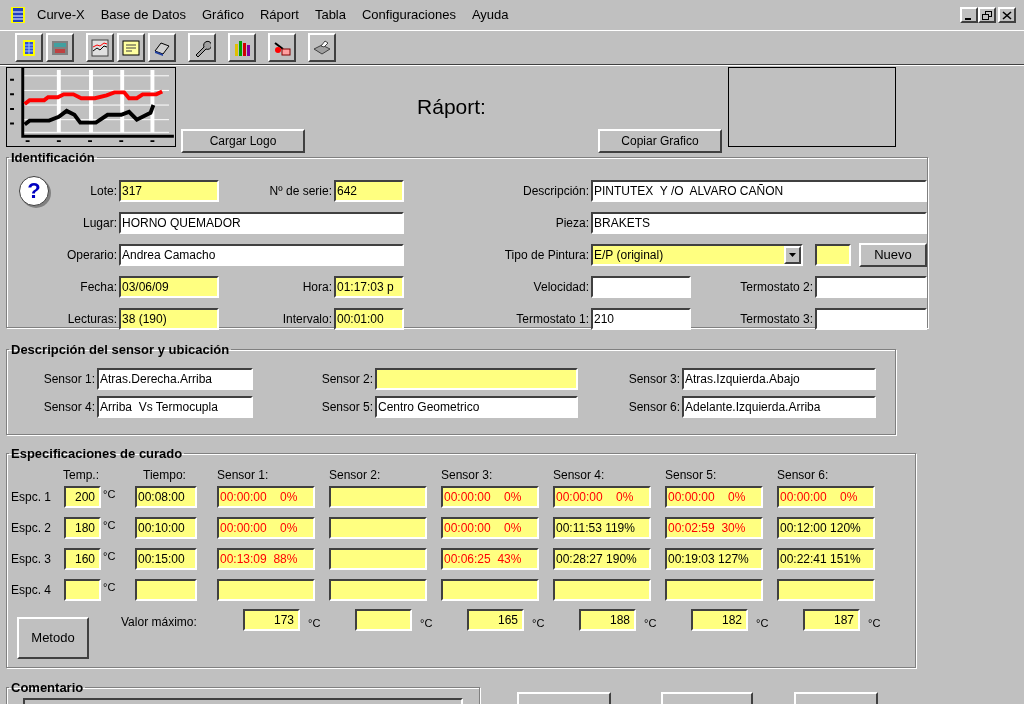 The image size is (1024, 704). I want to click on new-button: Nuevo, so click(893, 254).